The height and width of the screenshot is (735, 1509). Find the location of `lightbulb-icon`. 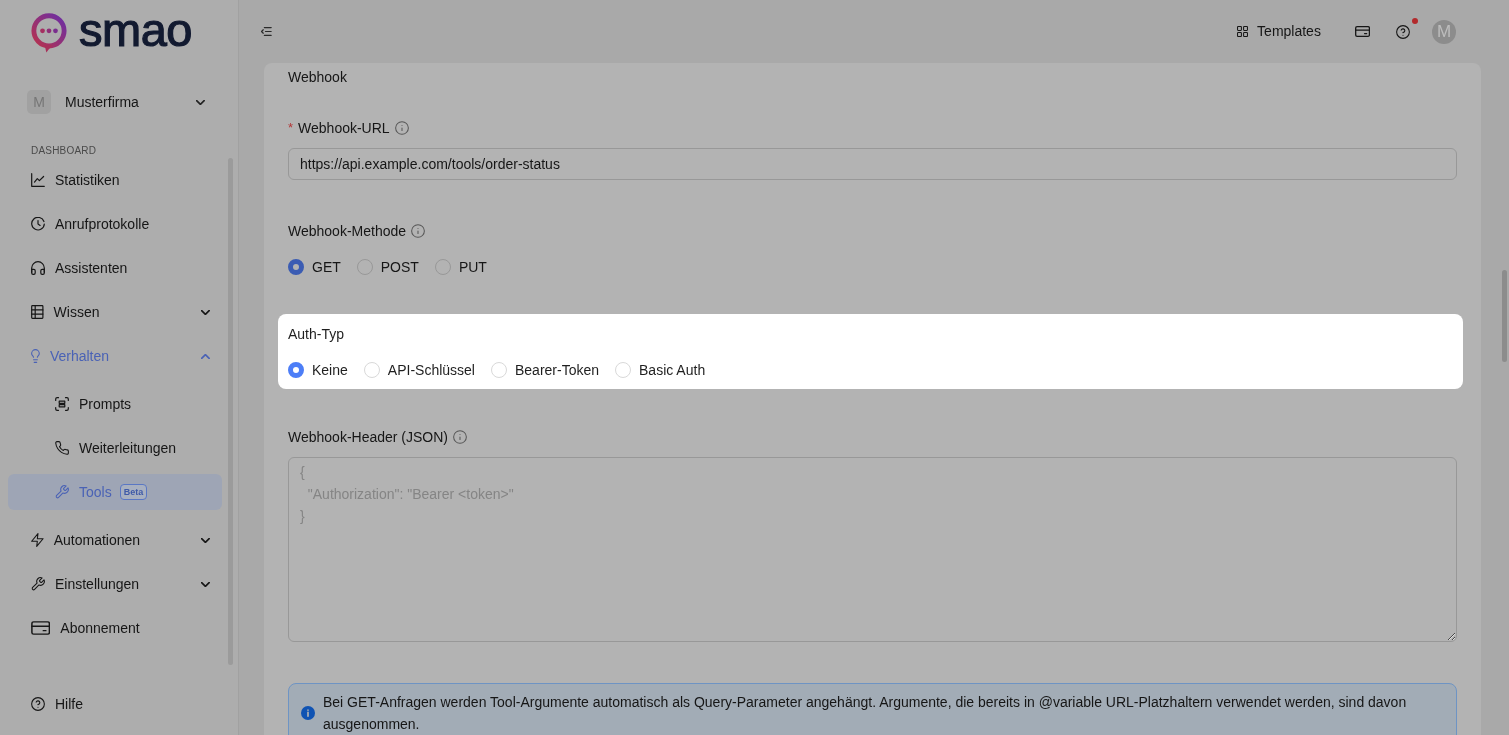

lightbulb-icon is located at coordinates (35, 356).